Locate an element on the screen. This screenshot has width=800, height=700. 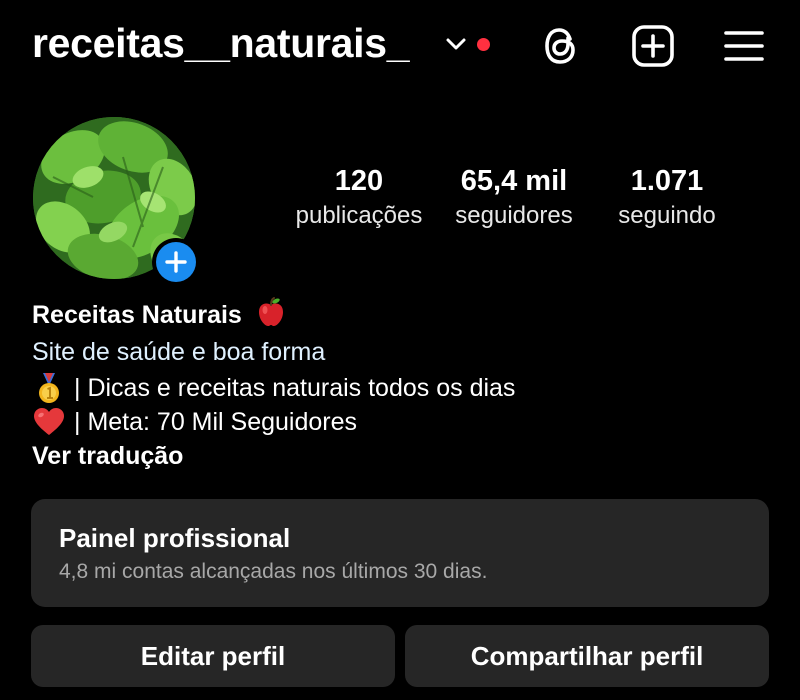
stat-following-label: seguindo is located at coordinates (667, 215).